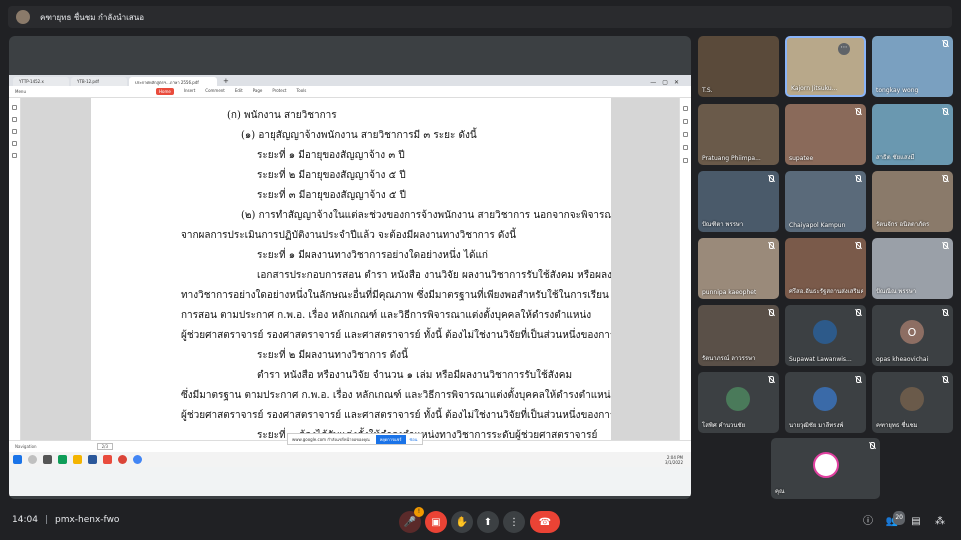 This screenshot has width=961, height=540. I want to click on present-icon: ⬆, so click(488, 522).